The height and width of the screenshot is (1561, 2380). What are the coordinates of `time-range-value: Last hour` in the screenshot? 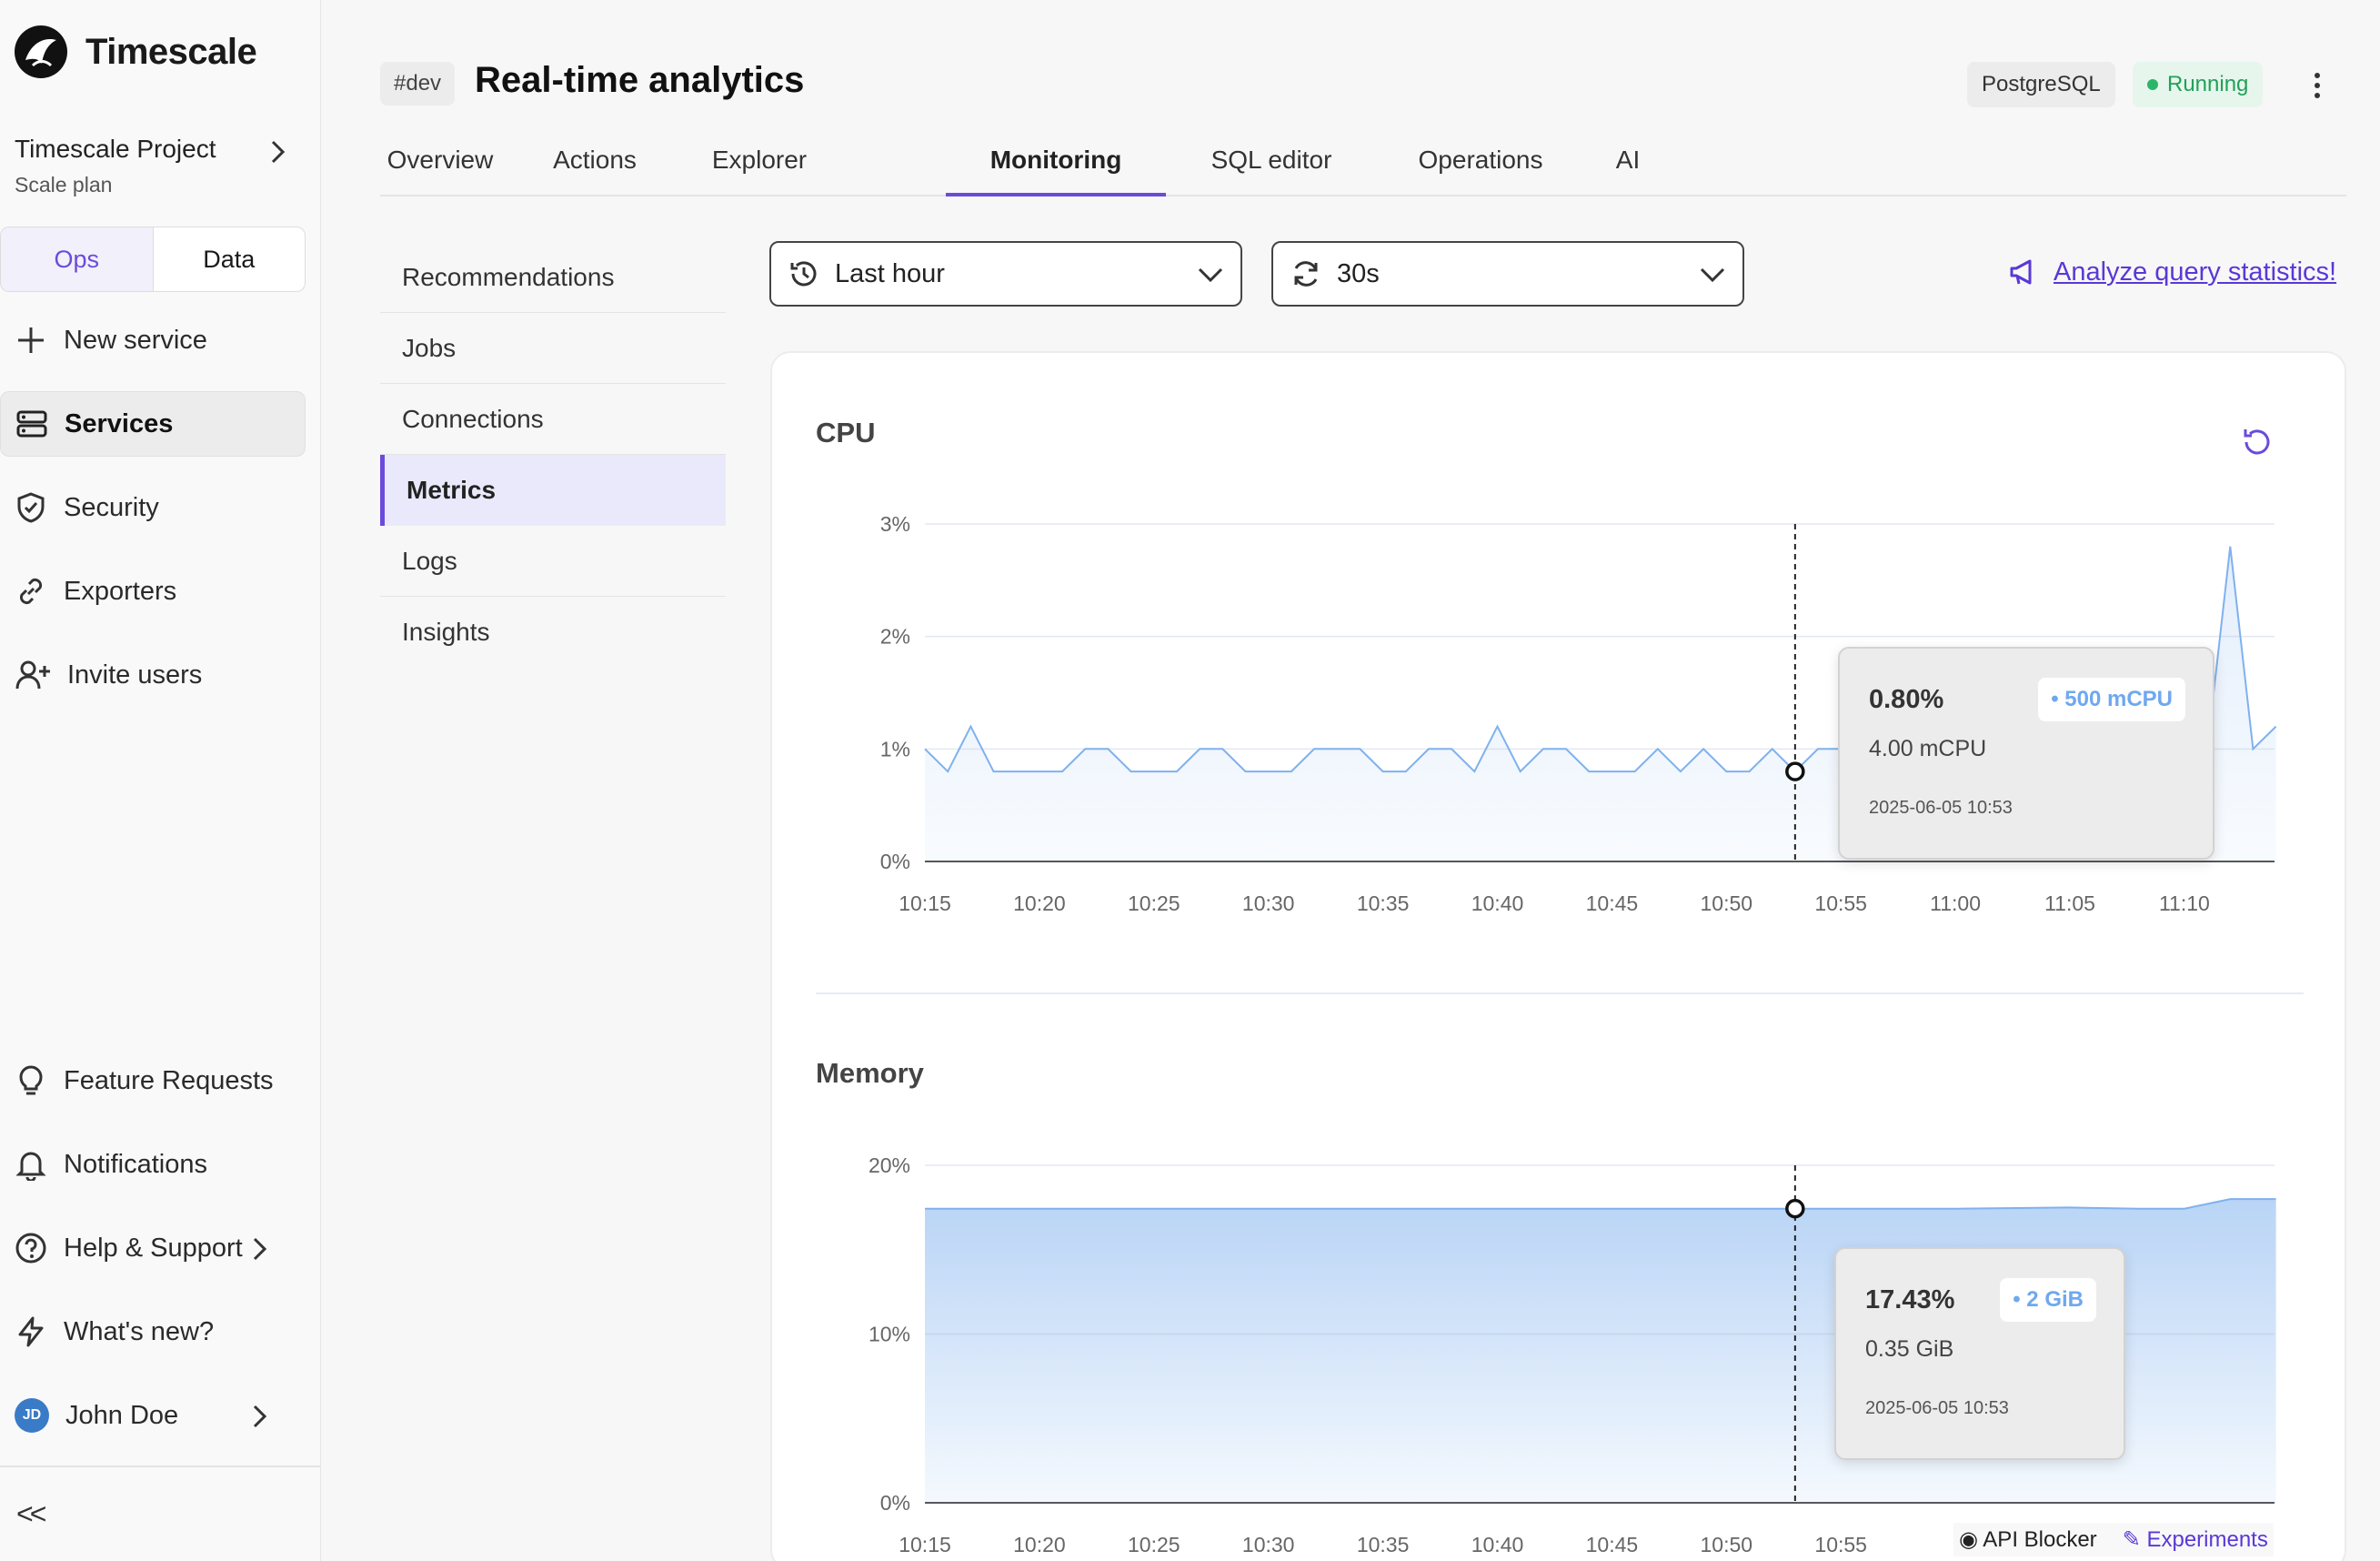 It's located at (890, 273).